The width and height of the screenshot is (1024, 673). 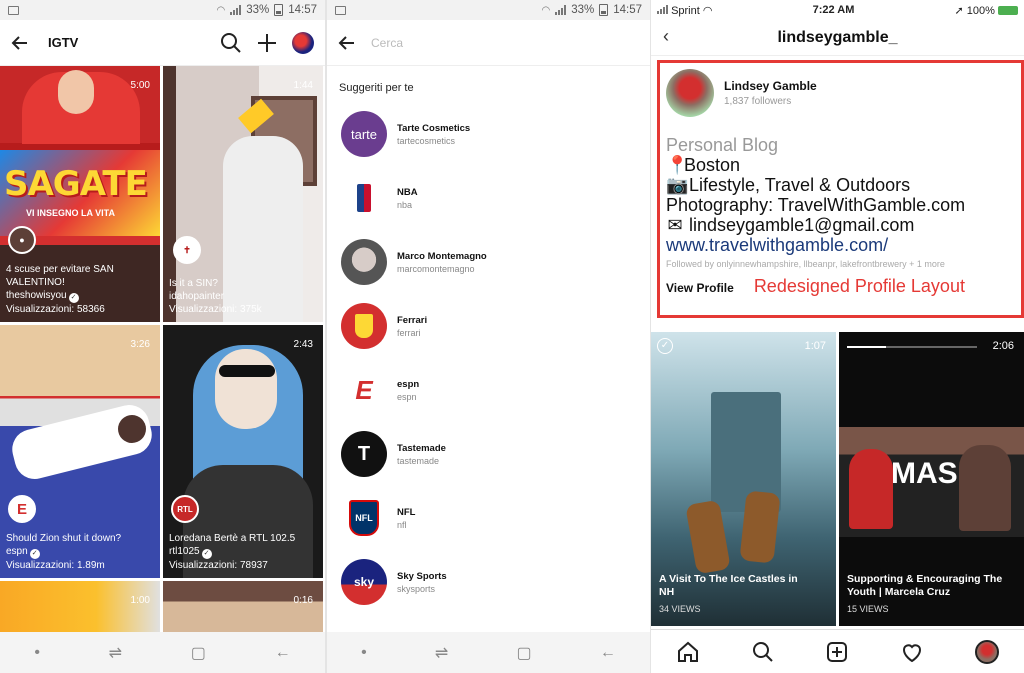 I want to click on video-duration: 1:00, so click(x=140, y=600).